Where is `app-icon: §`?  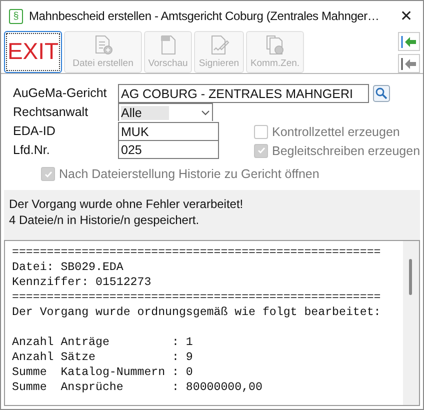
app-icon: § is located at coordinates (16, 16).